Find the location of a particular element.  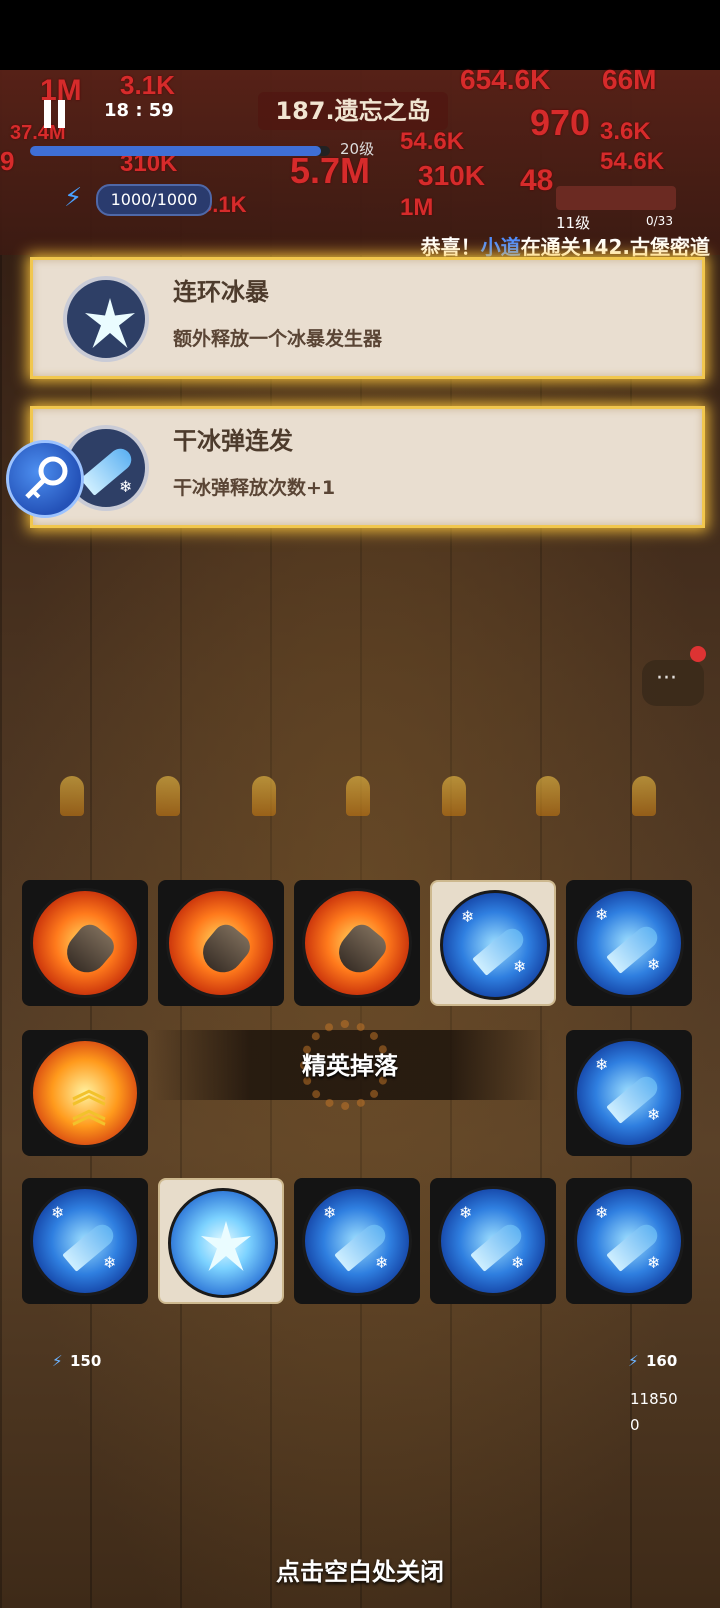

secondary-value: 0 is located at coordinates (635, 1425).